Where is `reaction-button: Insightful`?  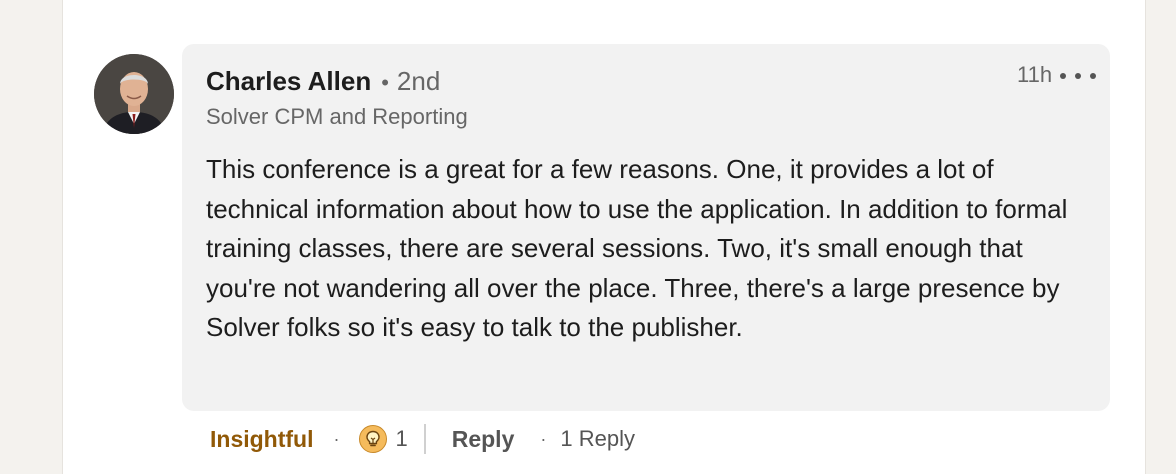
reaction-button: Insightful is located at coordinates (261, 439).